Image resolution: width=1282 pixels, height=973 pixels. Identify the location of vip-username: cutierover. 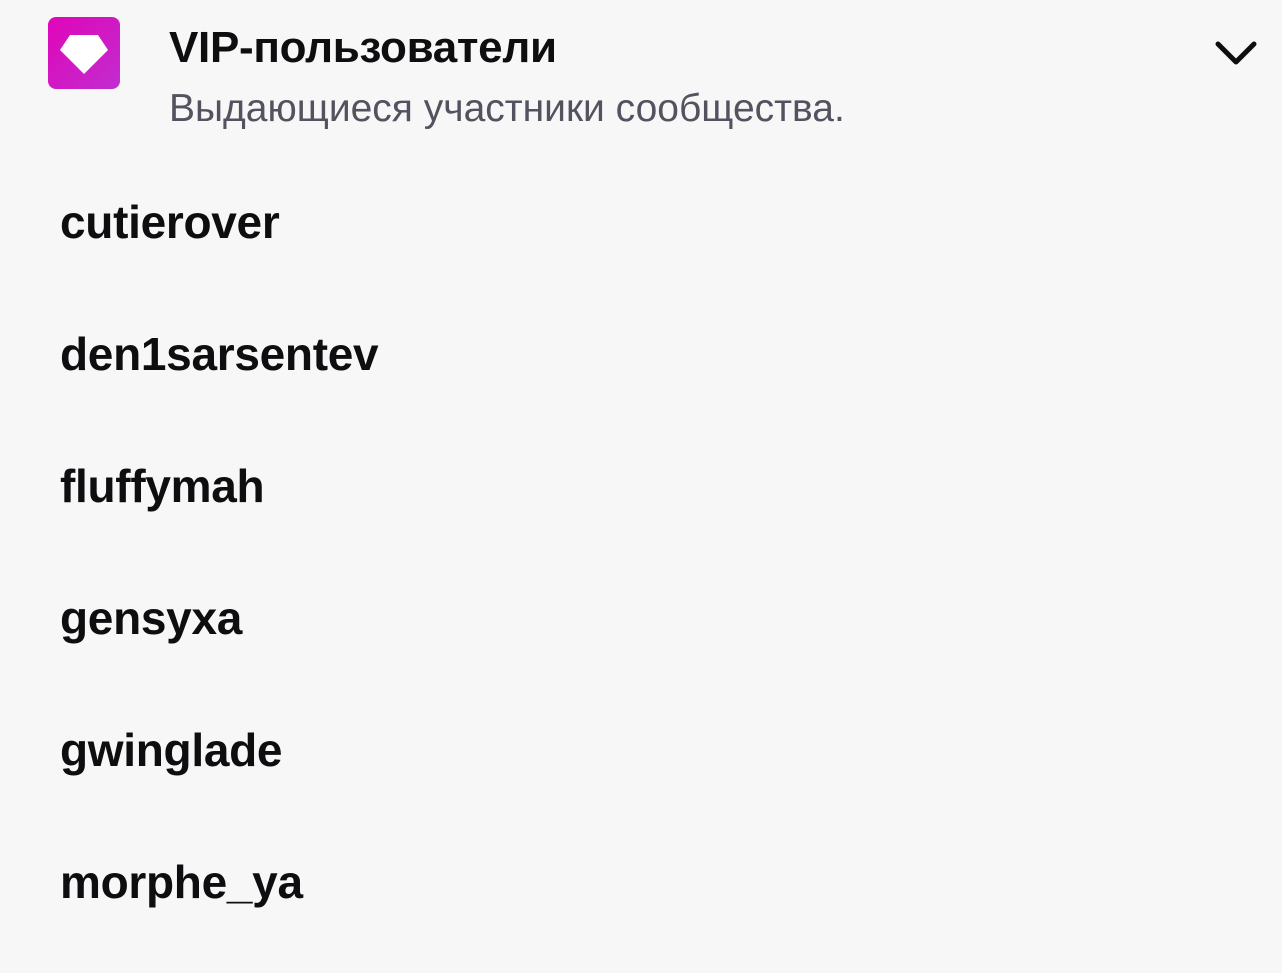
(170, 222).